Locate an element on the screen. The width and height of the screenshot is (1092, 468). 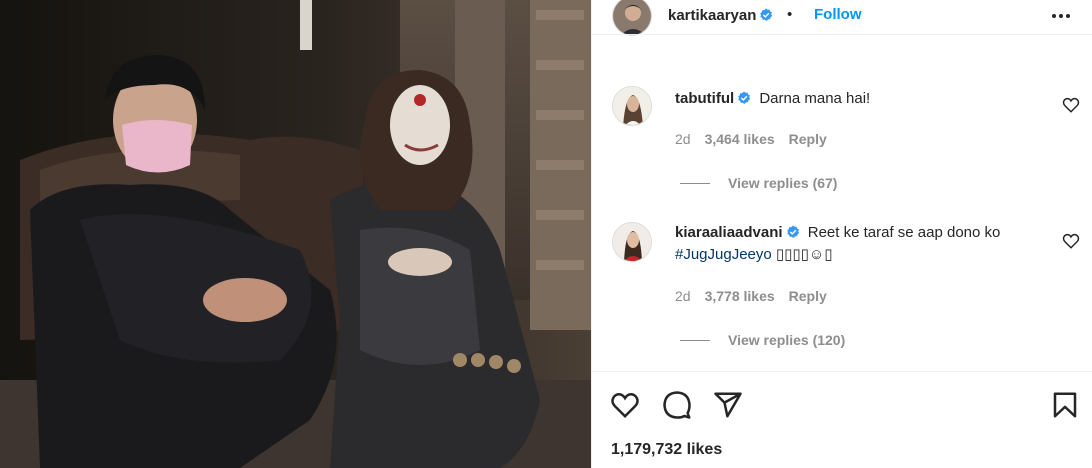
commenter-username: kiaraaliaadvani is located at coordinates (737, 232).